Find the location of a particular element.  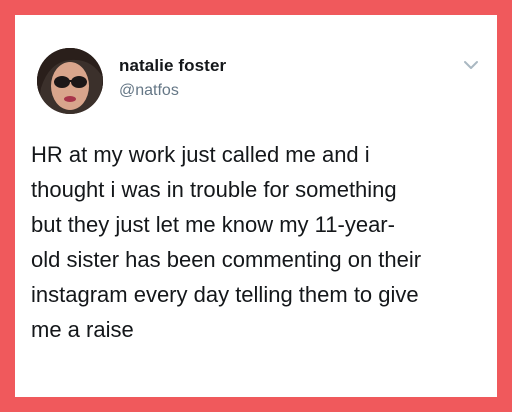

avatar is located at coordinates (70, 81).